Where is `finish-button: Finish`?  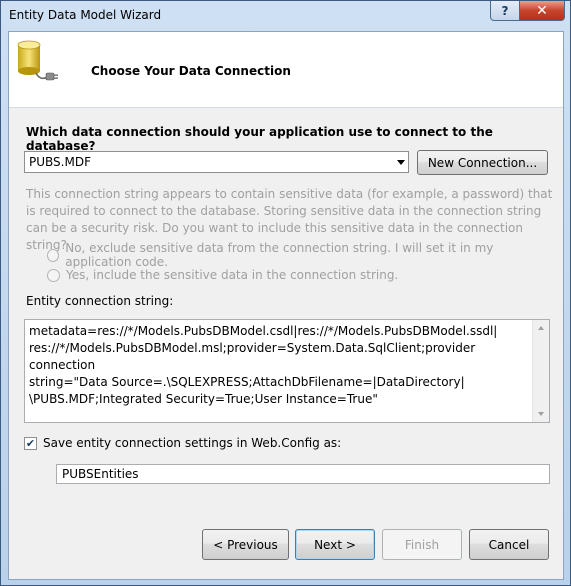 finish-button: Finish is located at coordinates (422, 544).